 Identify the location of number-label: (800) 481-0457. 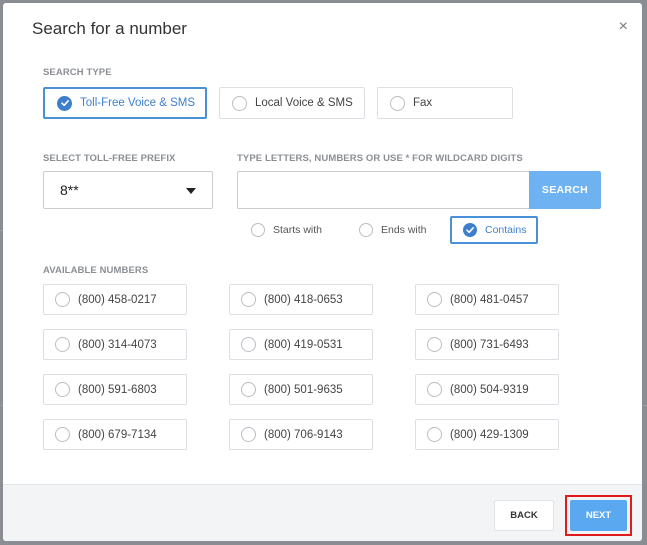
(489, 299).